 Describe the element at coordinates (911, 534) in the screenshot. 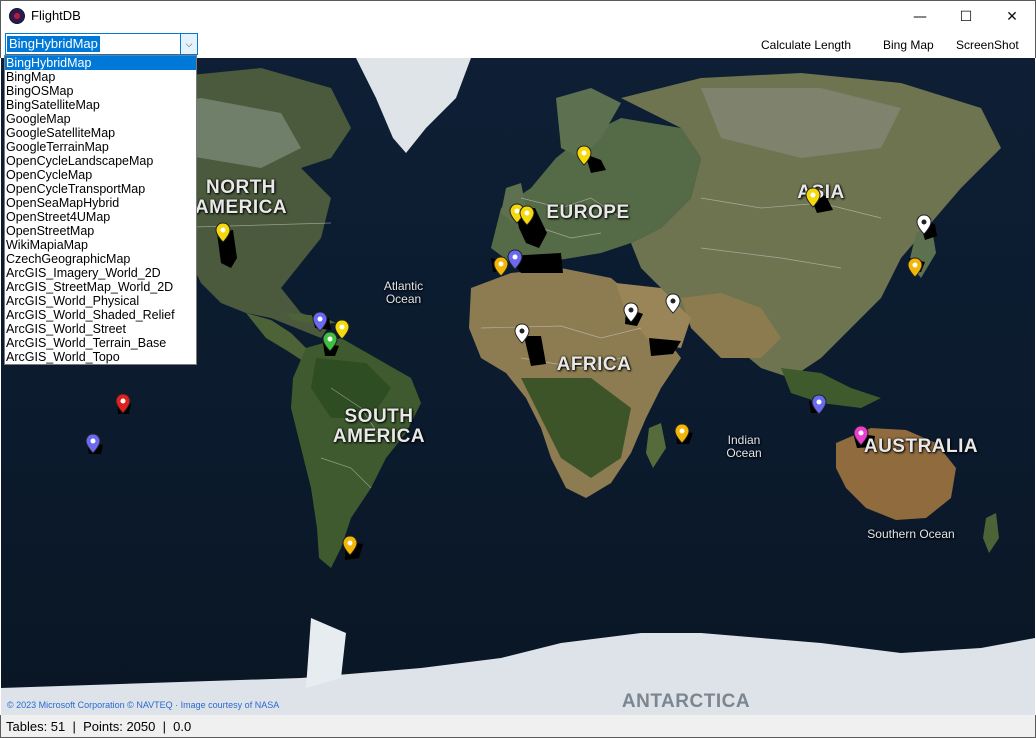

I see `label-southern-ocean: Southern Ocean` at that location.